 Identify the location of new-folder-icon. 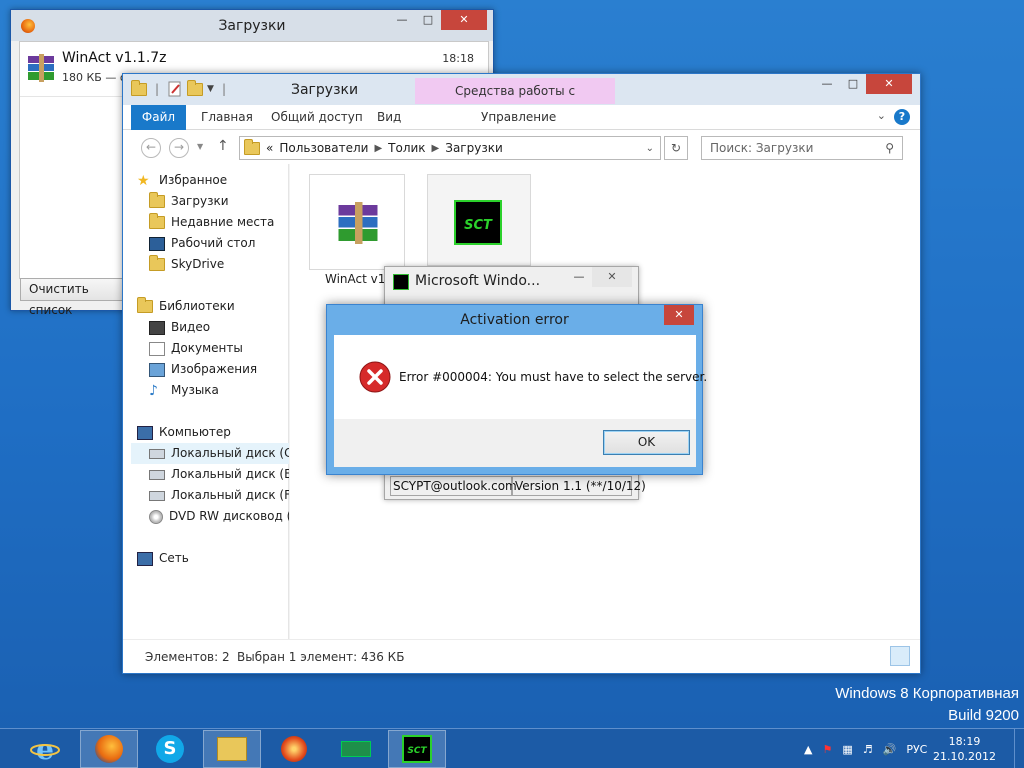
(195, 87).